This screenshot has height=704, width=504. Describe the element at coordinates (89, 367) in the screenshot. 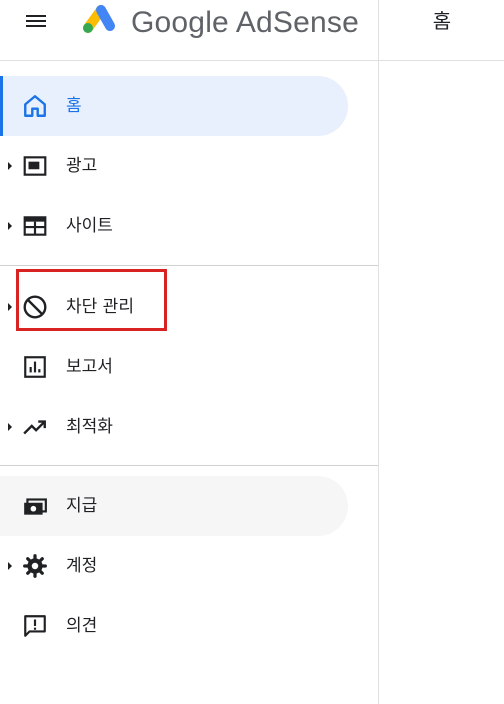

I see `sidebar-item-label: 보고서` at that location.